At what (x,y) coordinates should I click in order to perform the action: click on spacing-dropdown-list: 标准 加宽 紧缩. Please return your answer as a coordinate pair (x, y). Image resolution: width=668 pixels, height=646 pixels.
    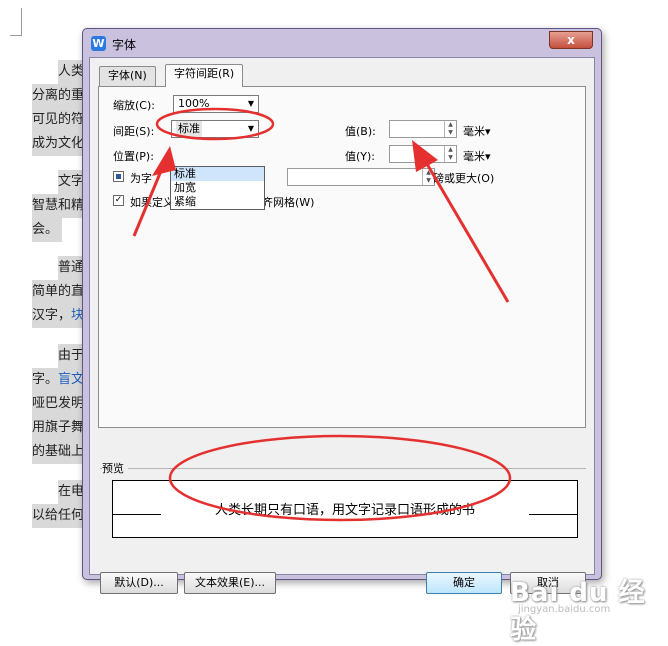
    Looking at the image, I should click on (217, 188).